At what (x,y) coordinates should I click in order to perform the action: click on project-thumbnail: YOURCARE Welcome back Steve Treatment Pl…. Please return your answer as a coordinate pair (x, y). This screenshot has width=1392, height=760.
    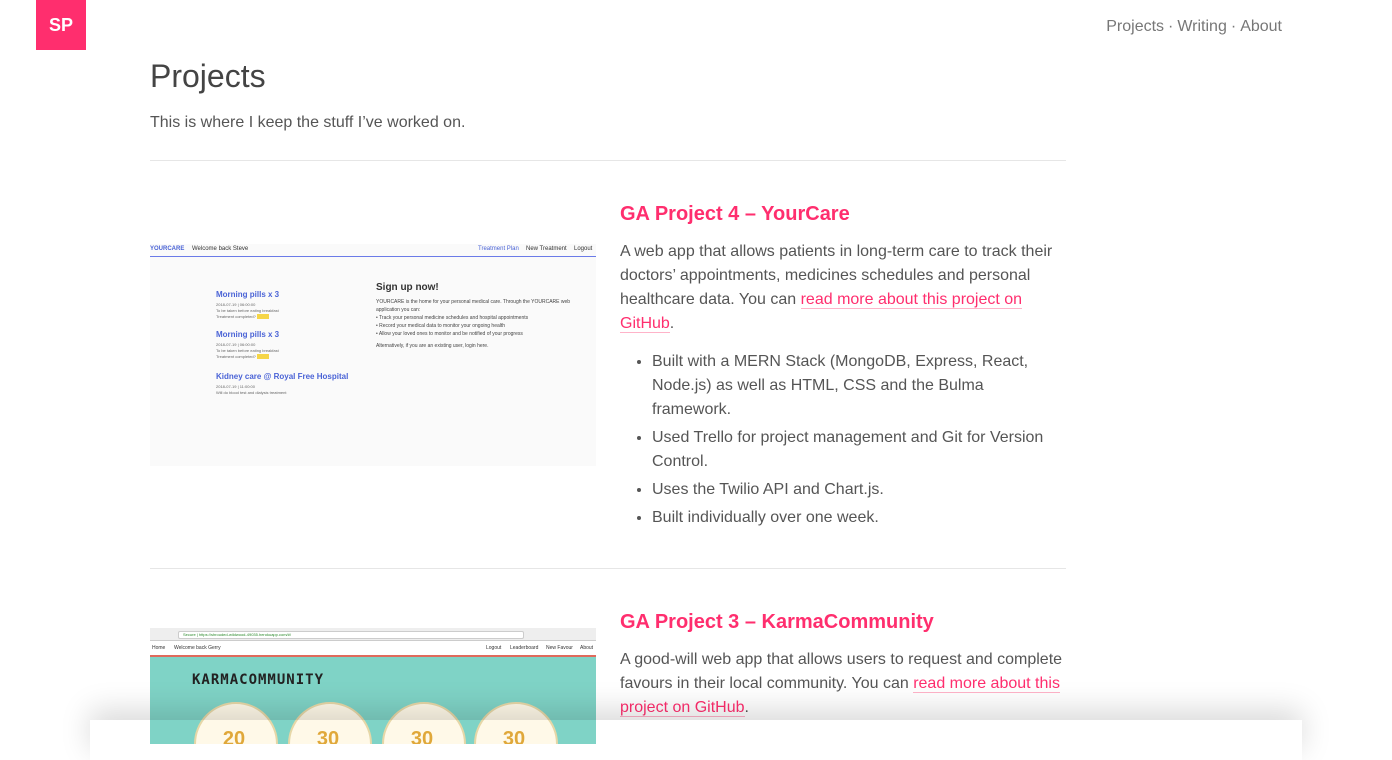
    Looking at the image, I should click on (373, 355).